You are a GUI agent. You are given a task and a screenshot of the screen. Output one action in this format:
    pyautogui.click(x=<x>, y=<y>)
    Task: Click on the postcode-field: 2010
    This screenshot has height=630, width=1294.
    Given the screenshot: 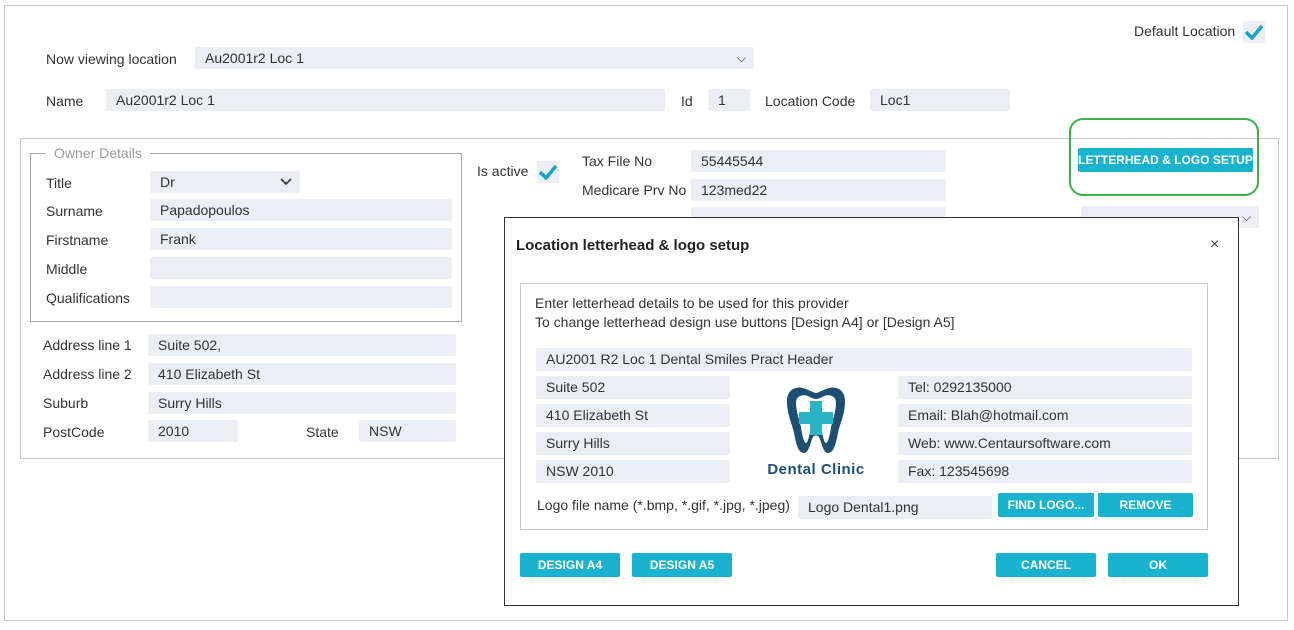 What is the action you would take?
    pyautogui.click(x=193, y=431)
    